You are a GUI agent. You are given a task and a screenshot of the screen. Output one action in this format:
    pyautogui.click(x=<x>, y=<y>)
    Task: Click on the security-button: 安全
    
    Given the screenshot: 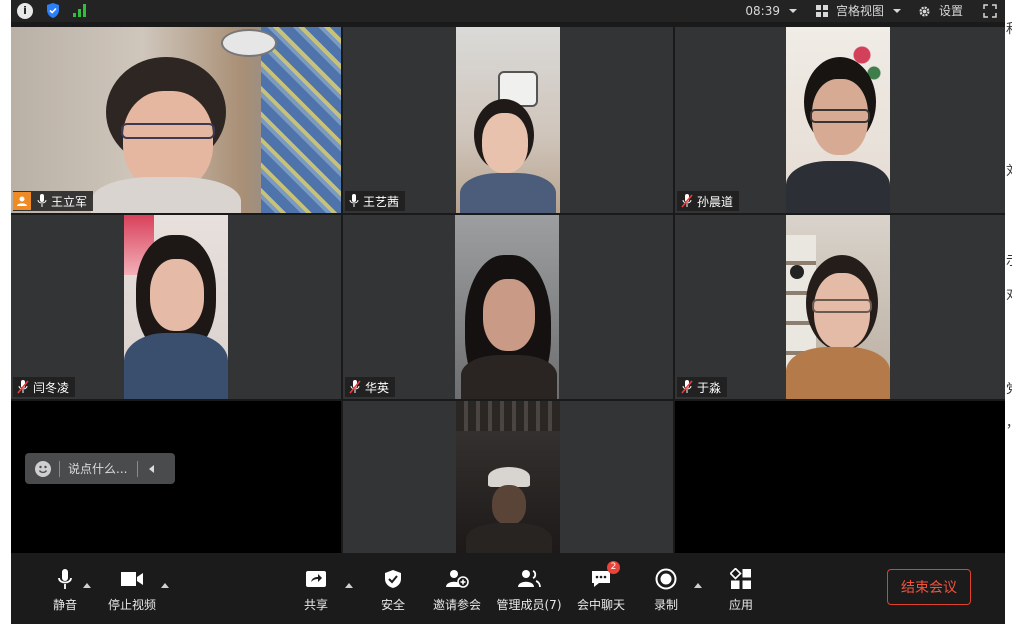 What is the action you would take?
    pyautogui.click(x=393, y=588)
    